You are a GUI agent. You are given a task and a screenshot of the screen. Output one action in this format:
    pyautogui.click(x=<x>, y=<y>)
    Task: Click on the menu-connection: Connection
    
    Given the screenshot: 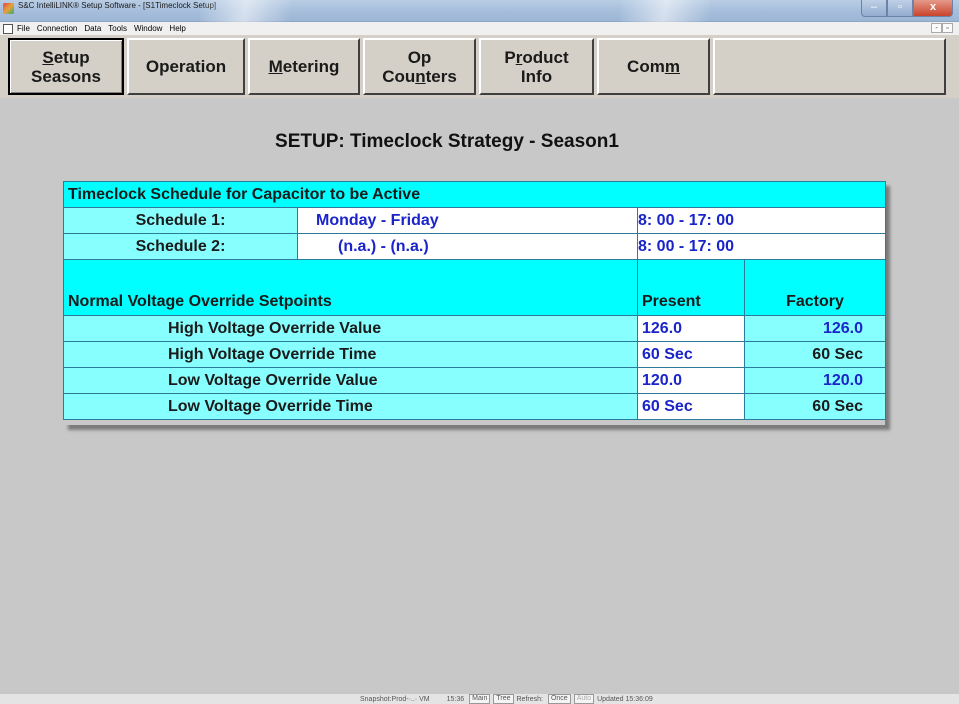 What is the action you would take?
    pyautogui.click(x=57, y=28)
    